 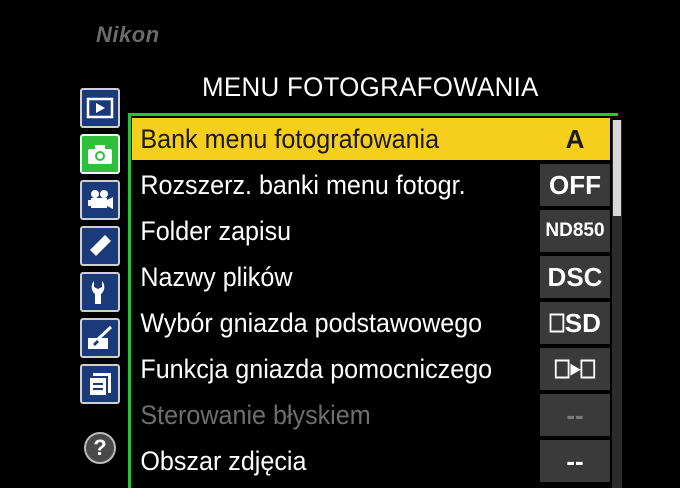 I want to click on menu-item-bank-menu-fotografowania: Bank menu fotografowania A, so click(x=371, y=139).